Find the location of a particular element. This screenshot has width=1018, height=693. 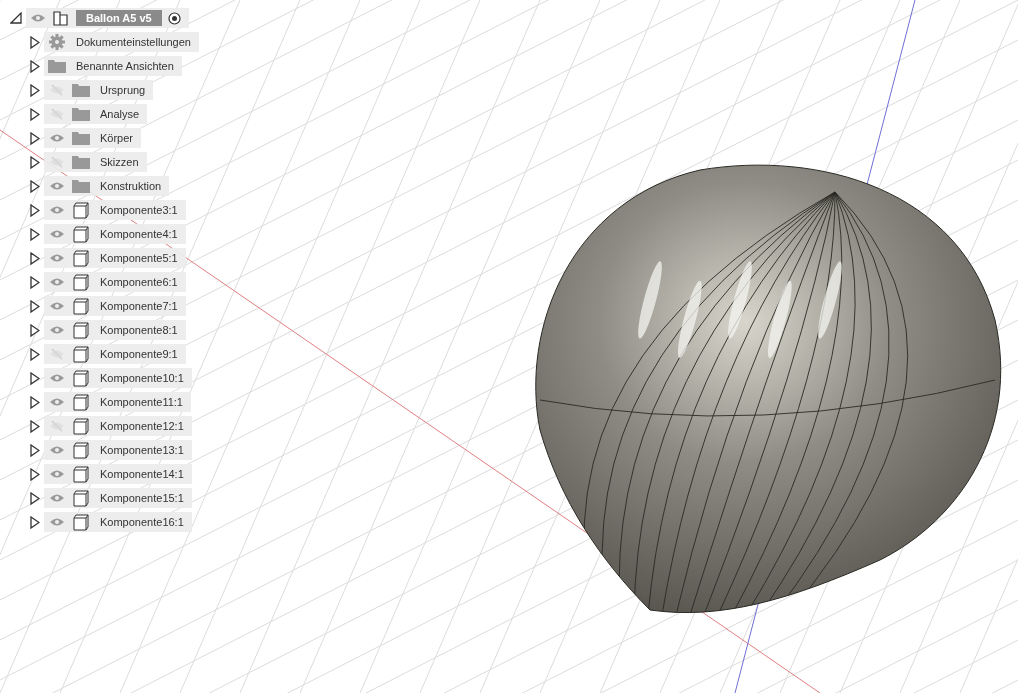

activate-radio-icon is located at coordinates (174, 18).